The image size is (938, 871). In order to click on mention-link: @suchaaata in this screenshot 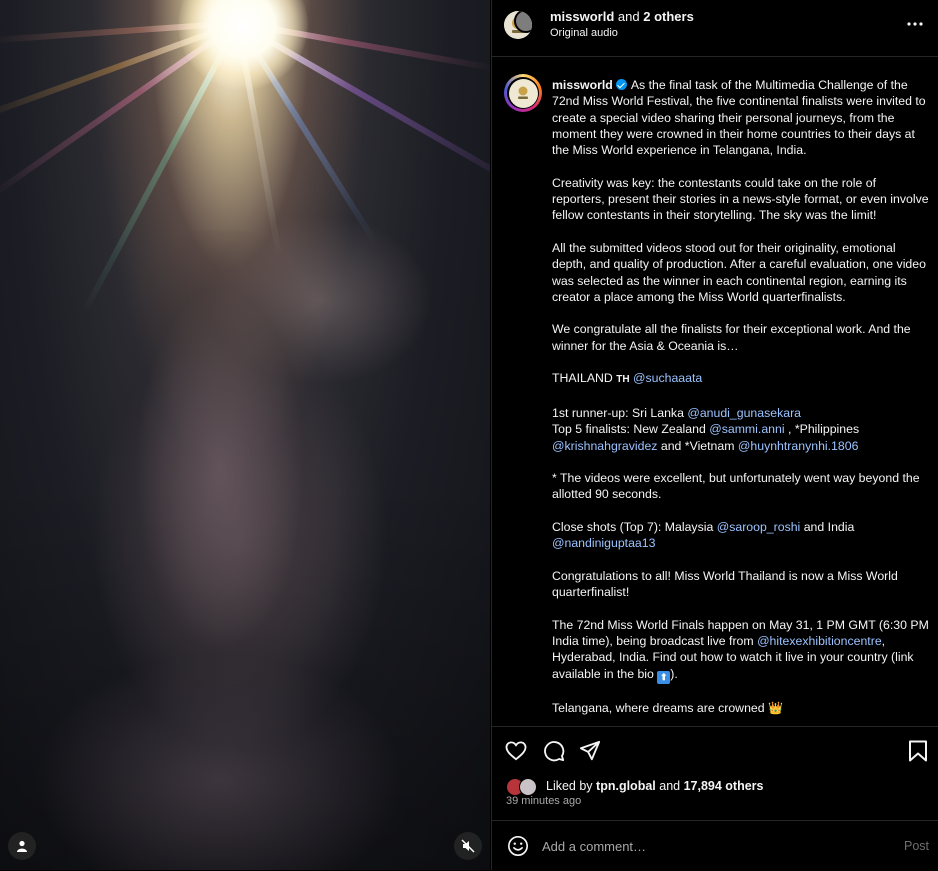, I will do `click(667, 378)`.